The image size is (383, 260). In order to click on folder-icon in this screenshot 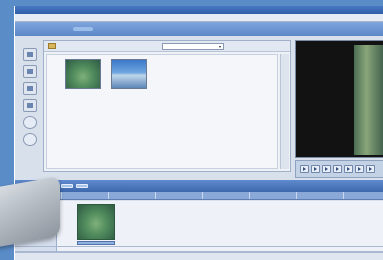, I will do `click(52, 46)`.